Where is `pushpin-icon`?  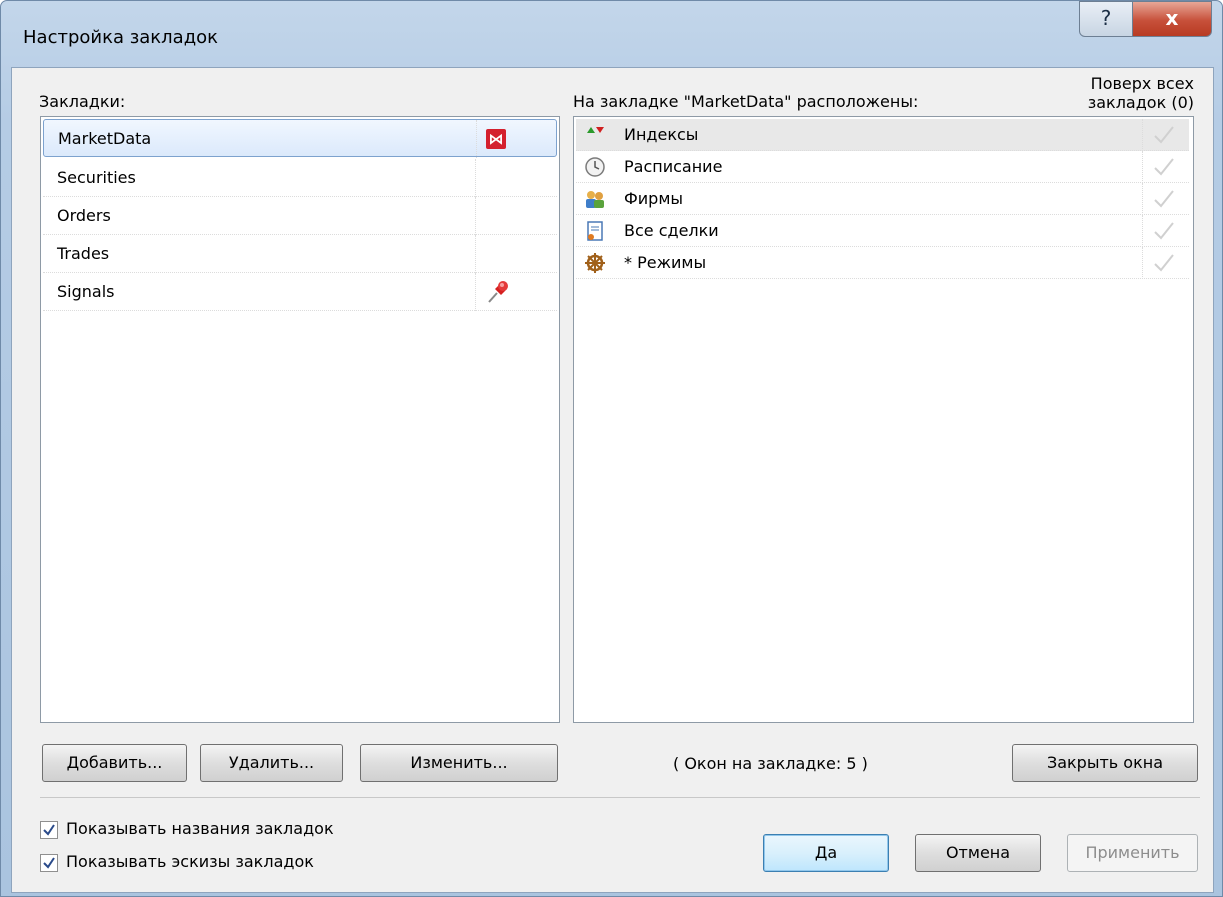
pushpin-icon is located at coordinates (498, 292).